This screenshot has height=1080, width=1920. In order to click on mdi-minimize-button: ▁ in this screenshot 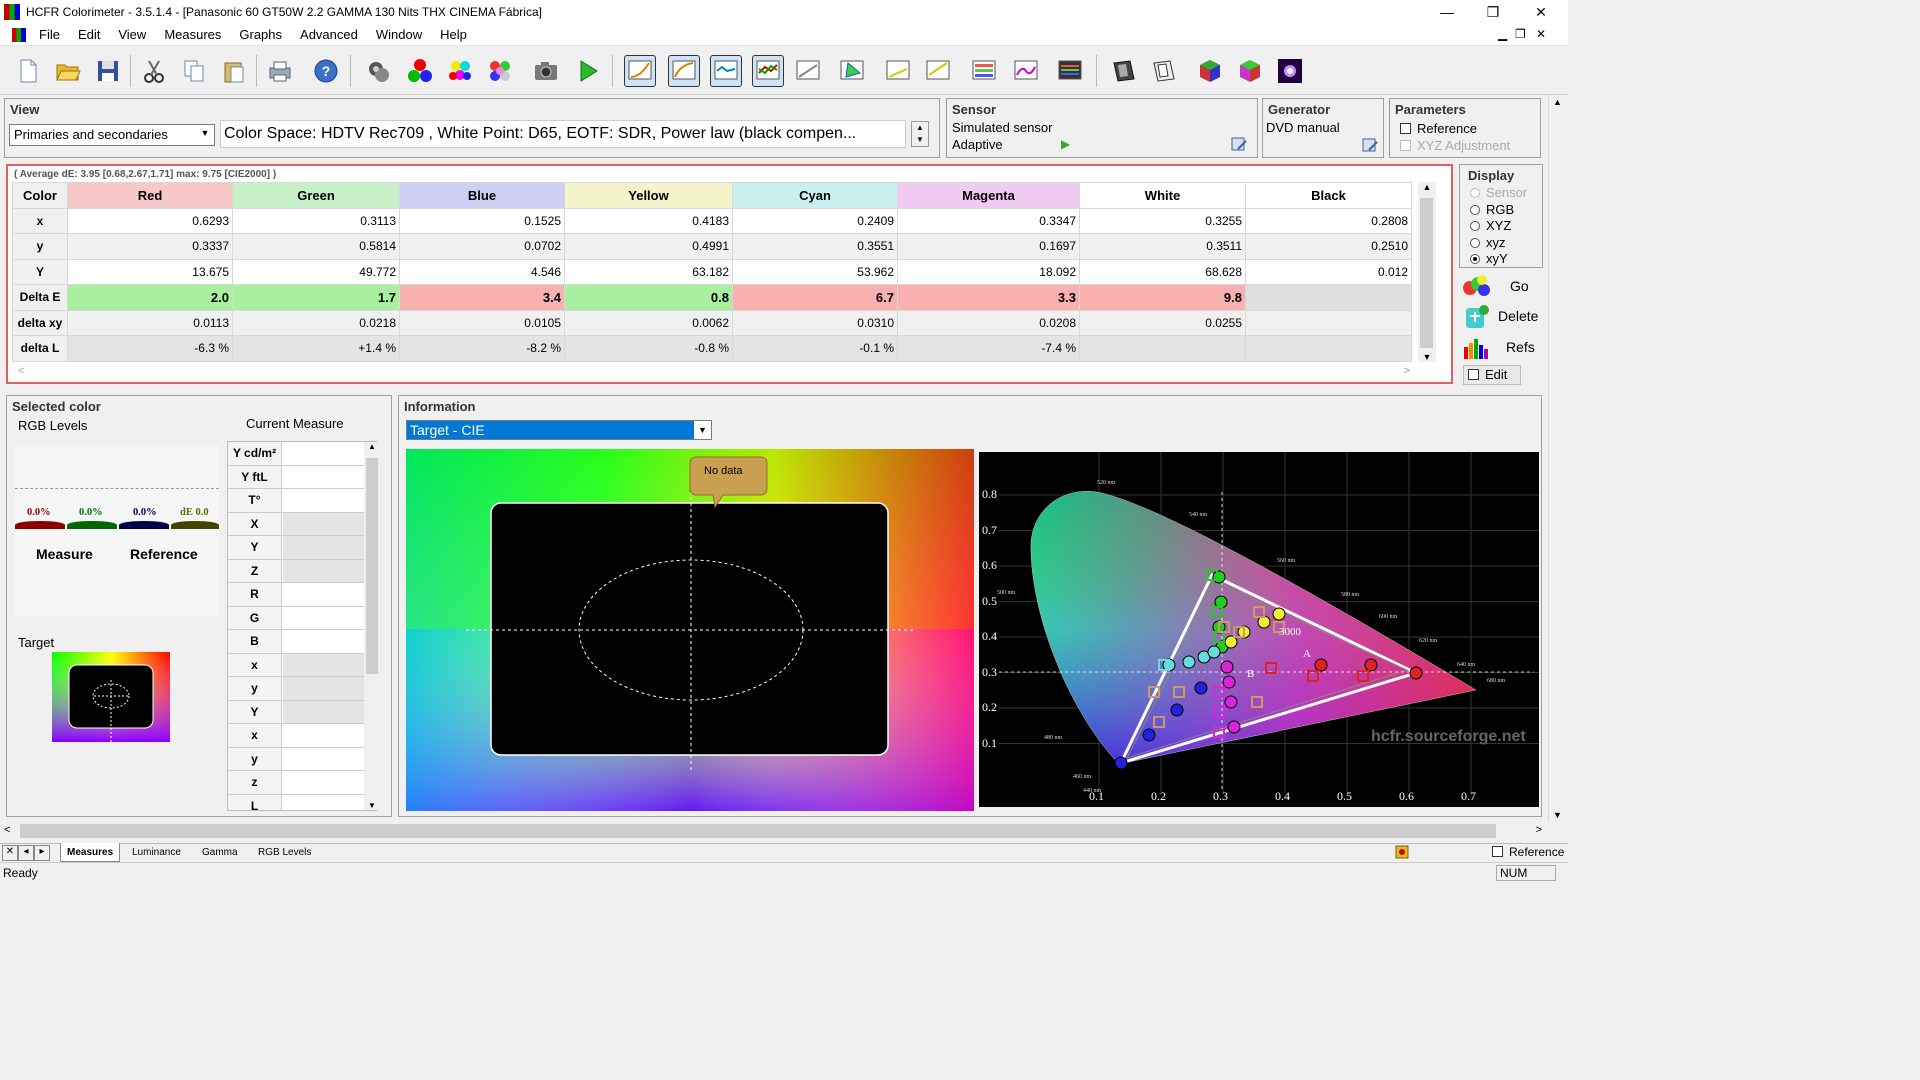, I will do `click(1502, 34)`.